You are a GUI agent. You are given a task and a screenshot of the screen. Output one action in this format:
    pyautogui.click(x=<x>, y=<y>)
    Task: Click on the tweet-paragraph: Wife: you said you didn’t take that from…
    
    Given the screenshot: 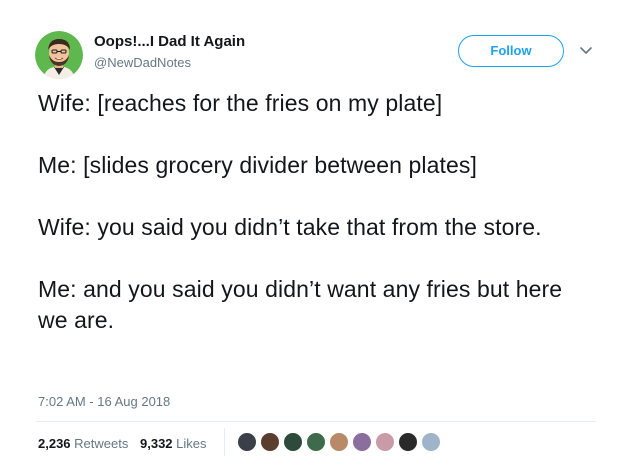 What is the action you would take?
    pyautogui.click(x=290, y=227)
    